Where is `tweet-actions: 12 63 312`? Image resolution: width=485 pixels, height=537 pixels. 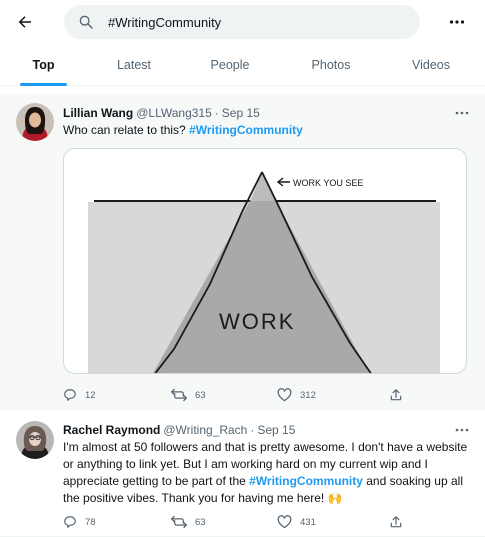
tweet-actions: 12 63 312 is located at coordinates (235, 395).